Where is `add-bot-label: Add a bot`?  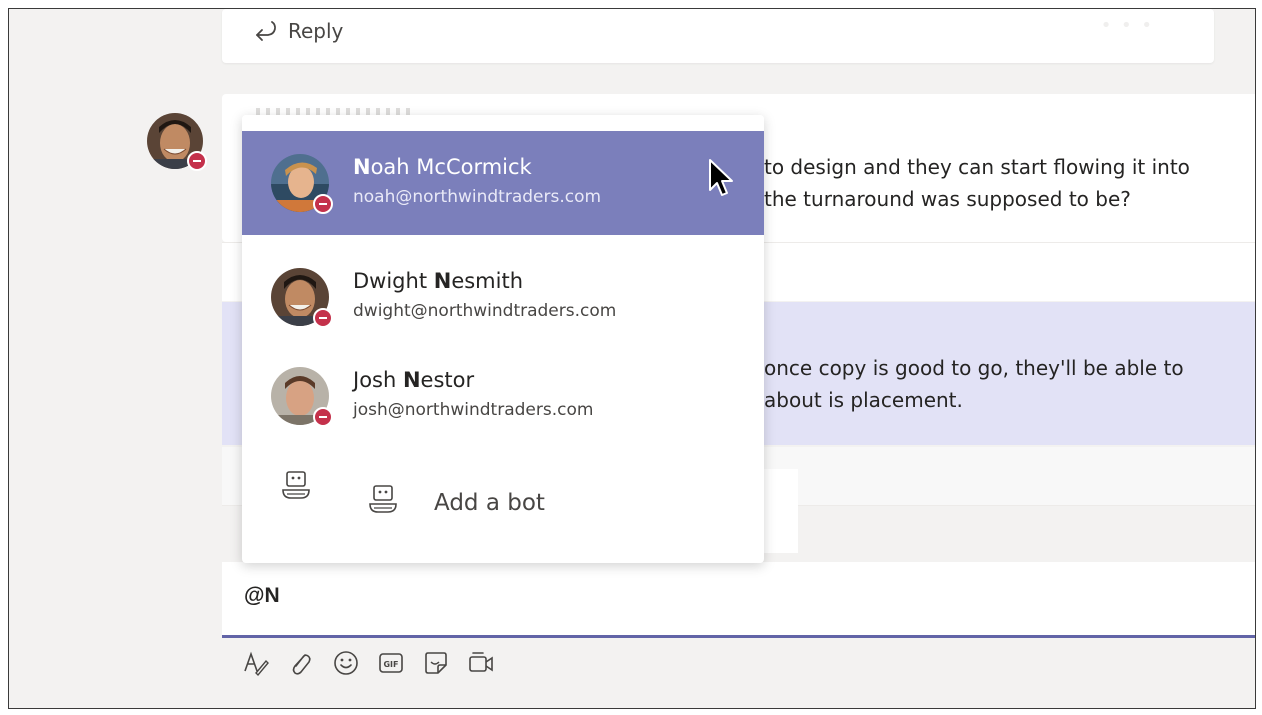 add-bot-label: Add a bot is located at coordinates (489, 503).